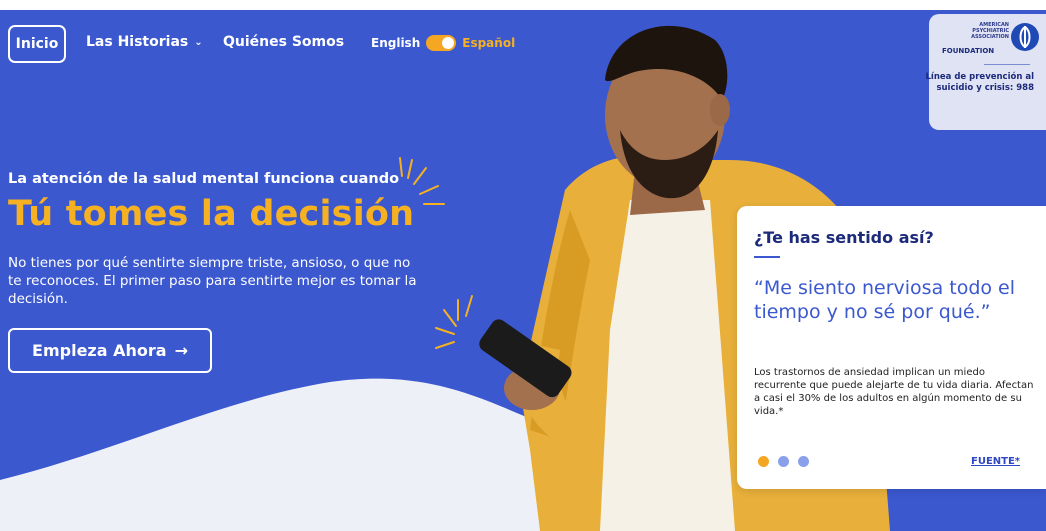 The height and width of the screenshot is (531, 1046). I want to click on apa-foundation-logo, so click(1025, 37).